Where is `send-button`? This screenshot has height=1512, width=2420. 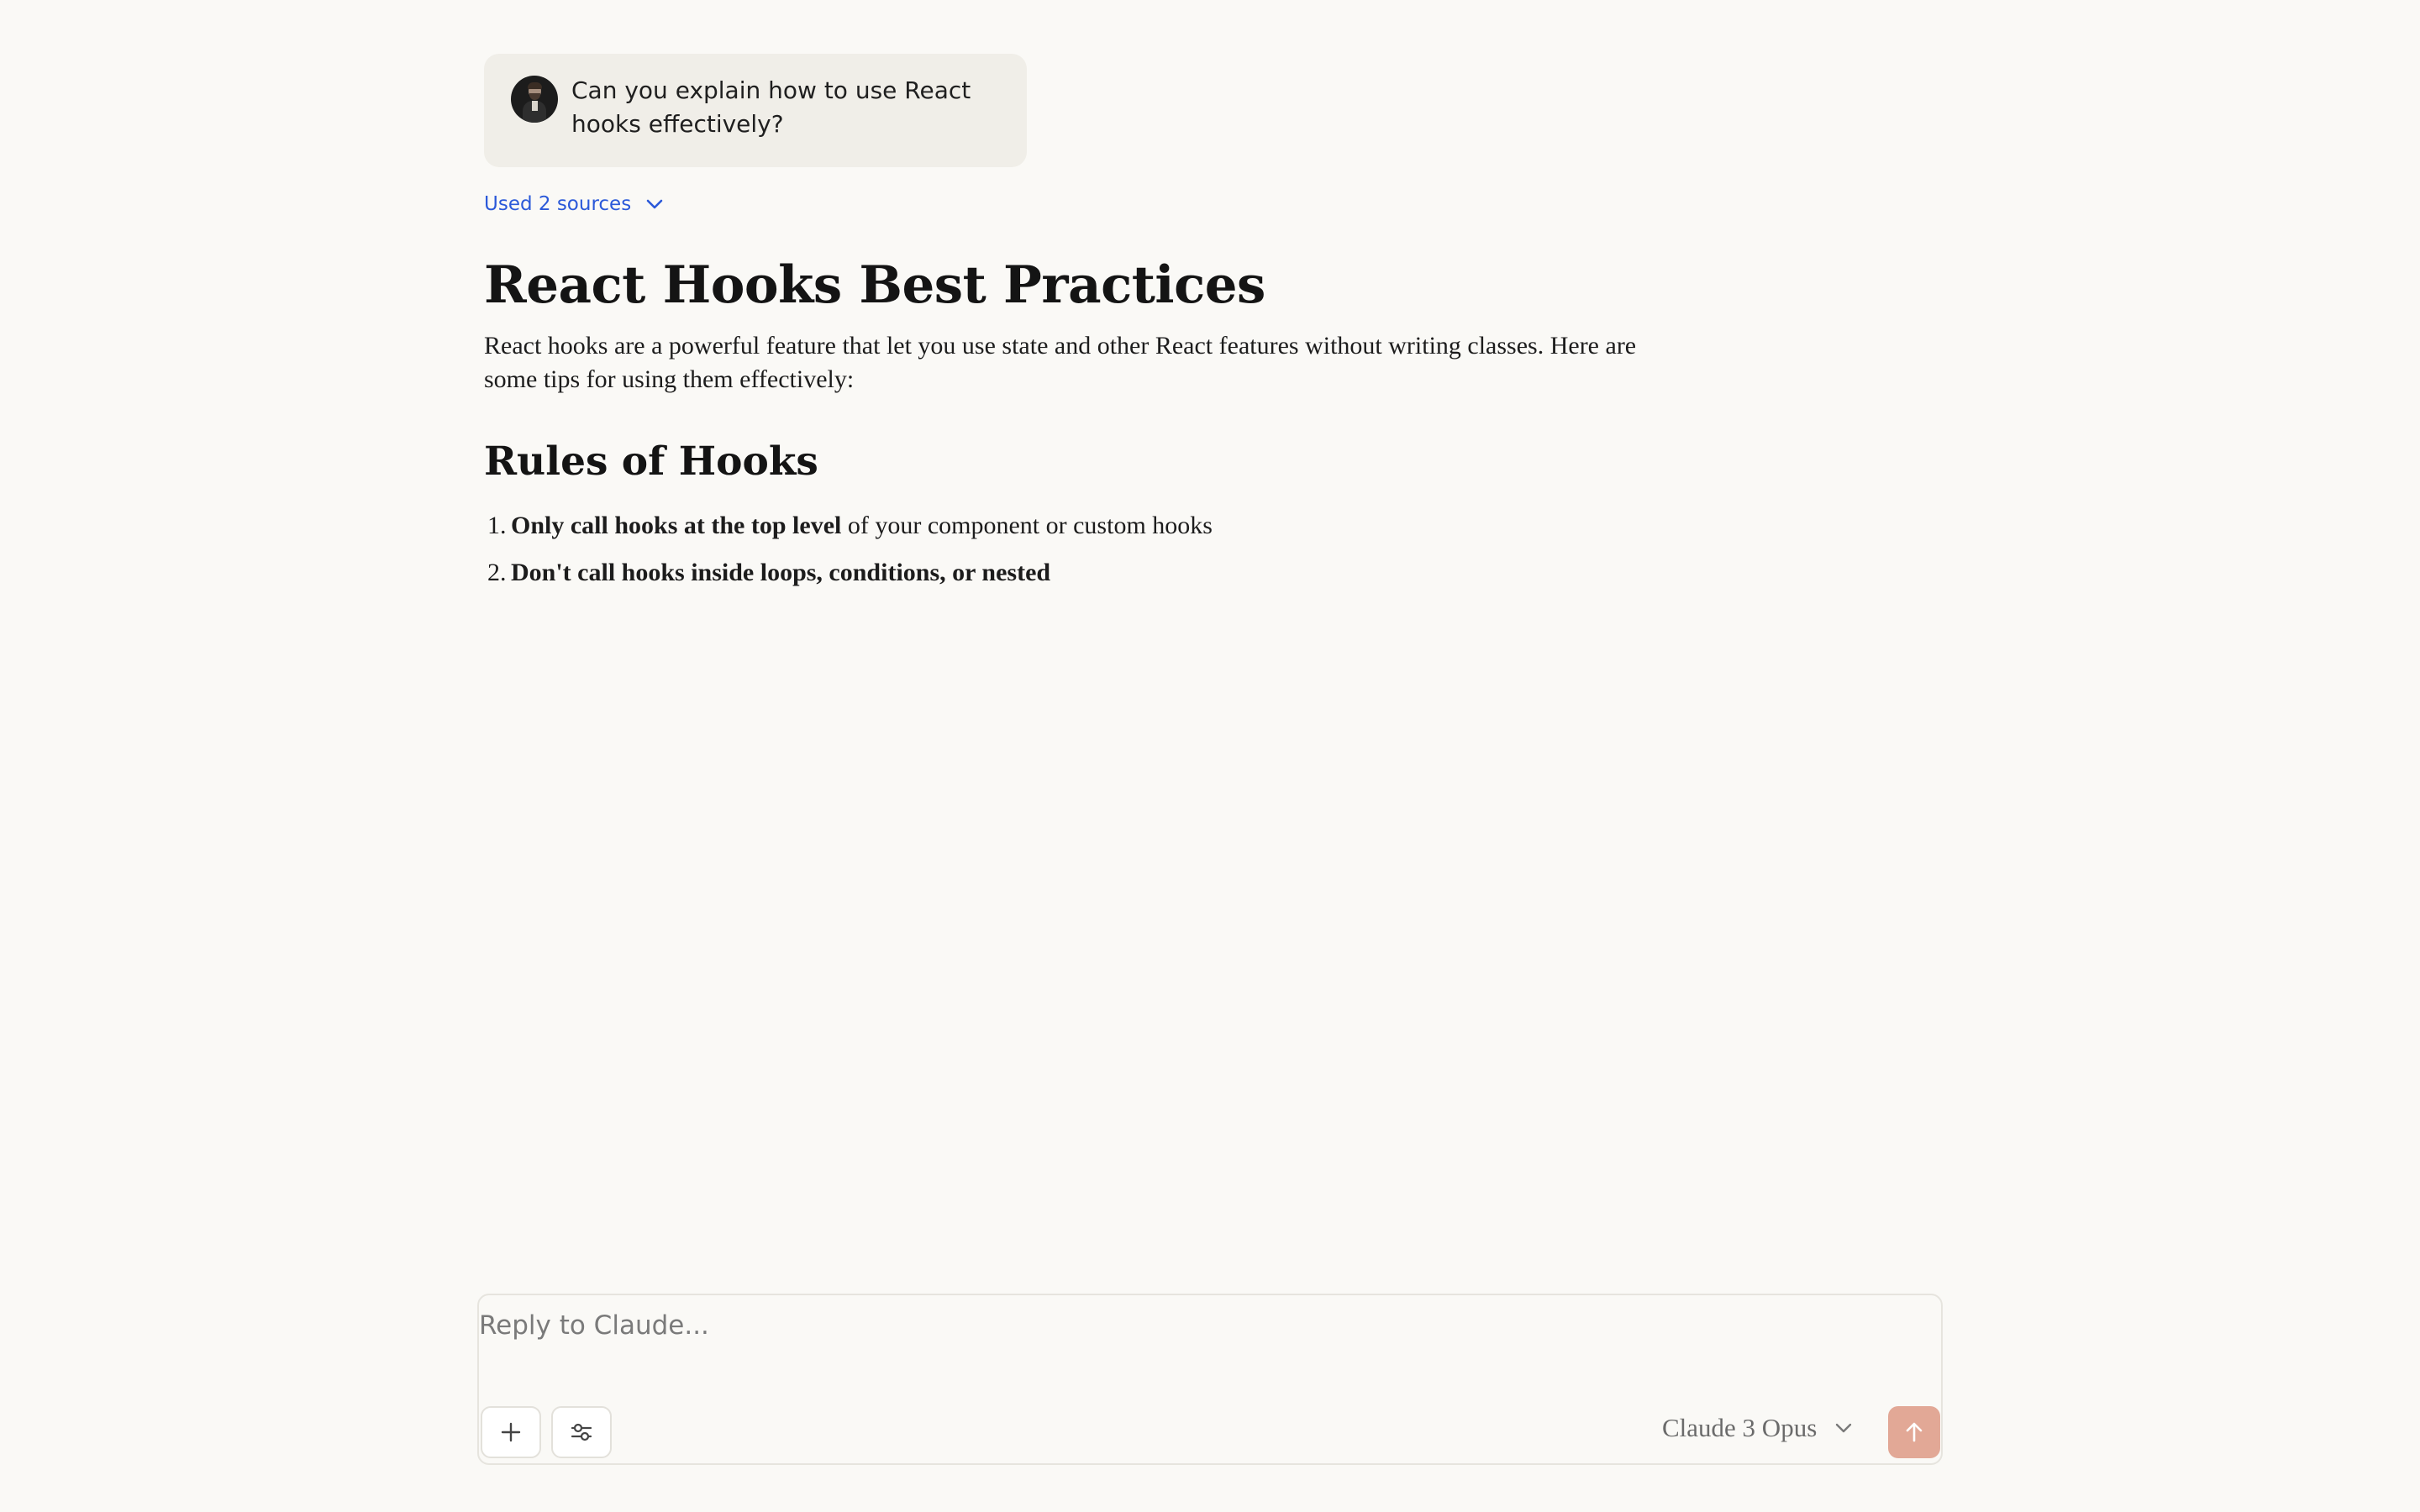 send-button is located at coordinates (1914, 1432).